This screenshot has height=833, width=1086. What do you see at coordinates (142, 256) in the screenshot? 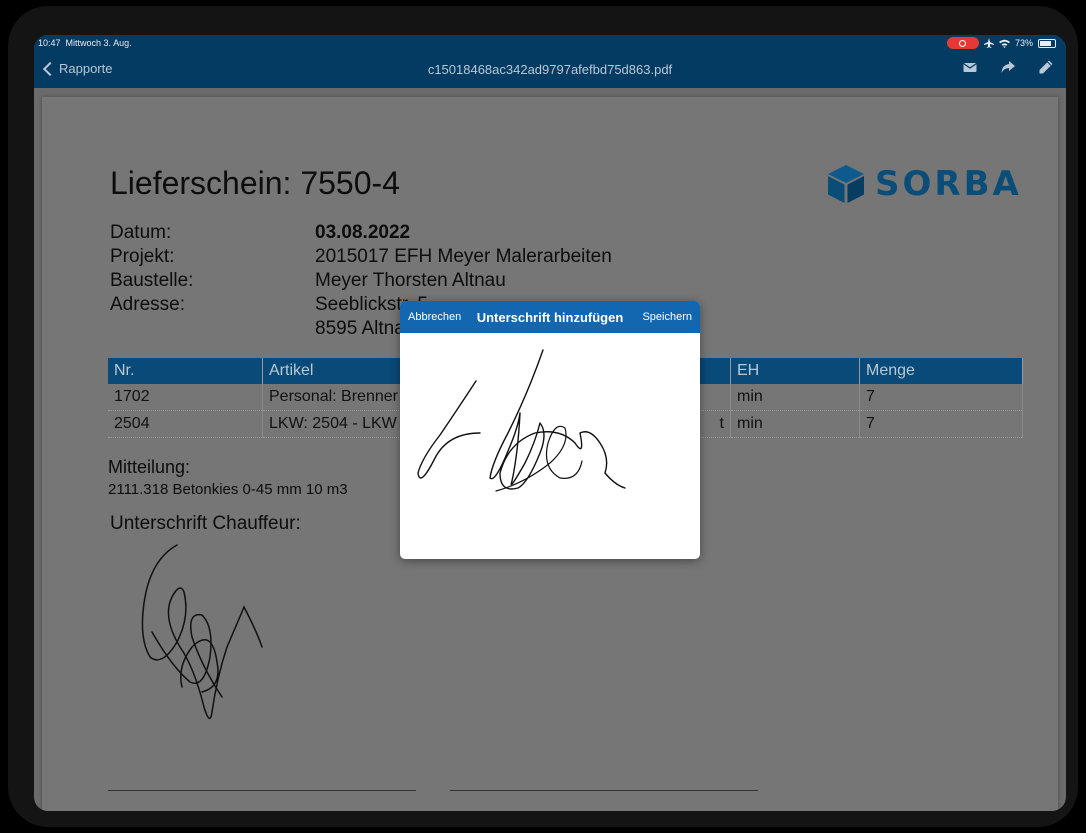
I see `projekt-label: Projekt:` at bounding box center [142, 256].